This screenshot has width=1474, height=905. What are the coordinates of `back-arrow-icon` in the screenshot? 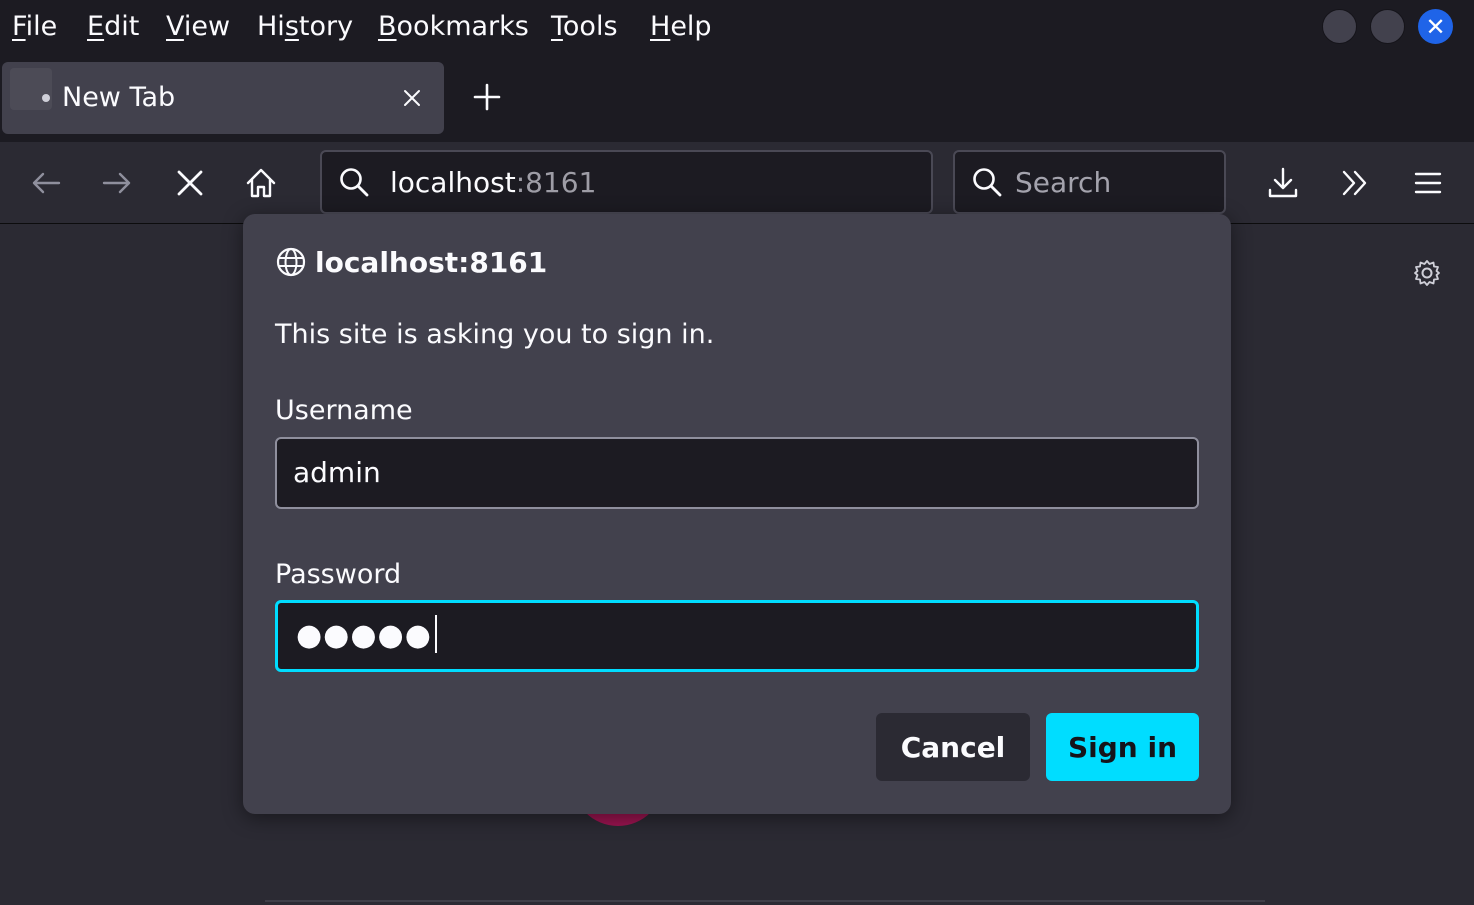 It's located at (46, 183).